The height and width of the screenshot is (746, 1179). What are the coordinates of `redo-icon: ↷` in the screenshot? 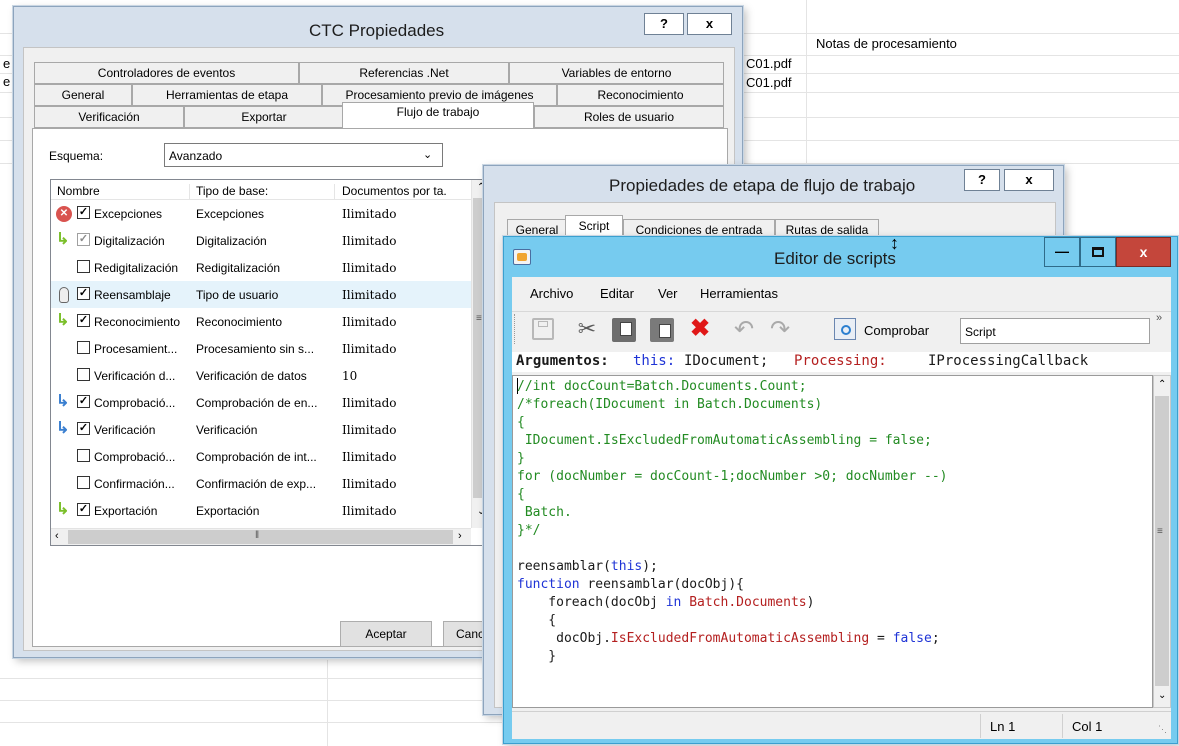 It's located at (780, 329).